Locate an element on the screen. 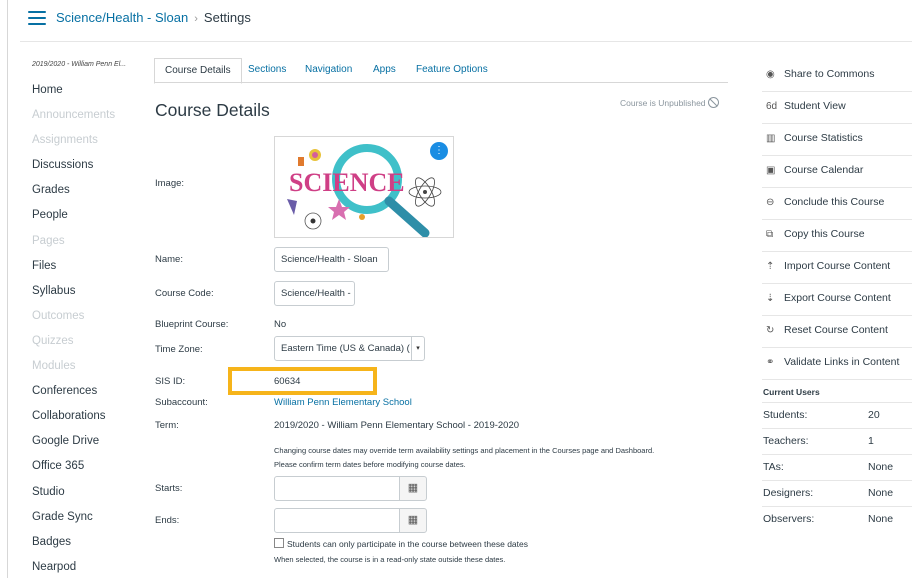 The image size is (912, 585). current-users-row: Students: 20 is located at coordinates (837, 415).